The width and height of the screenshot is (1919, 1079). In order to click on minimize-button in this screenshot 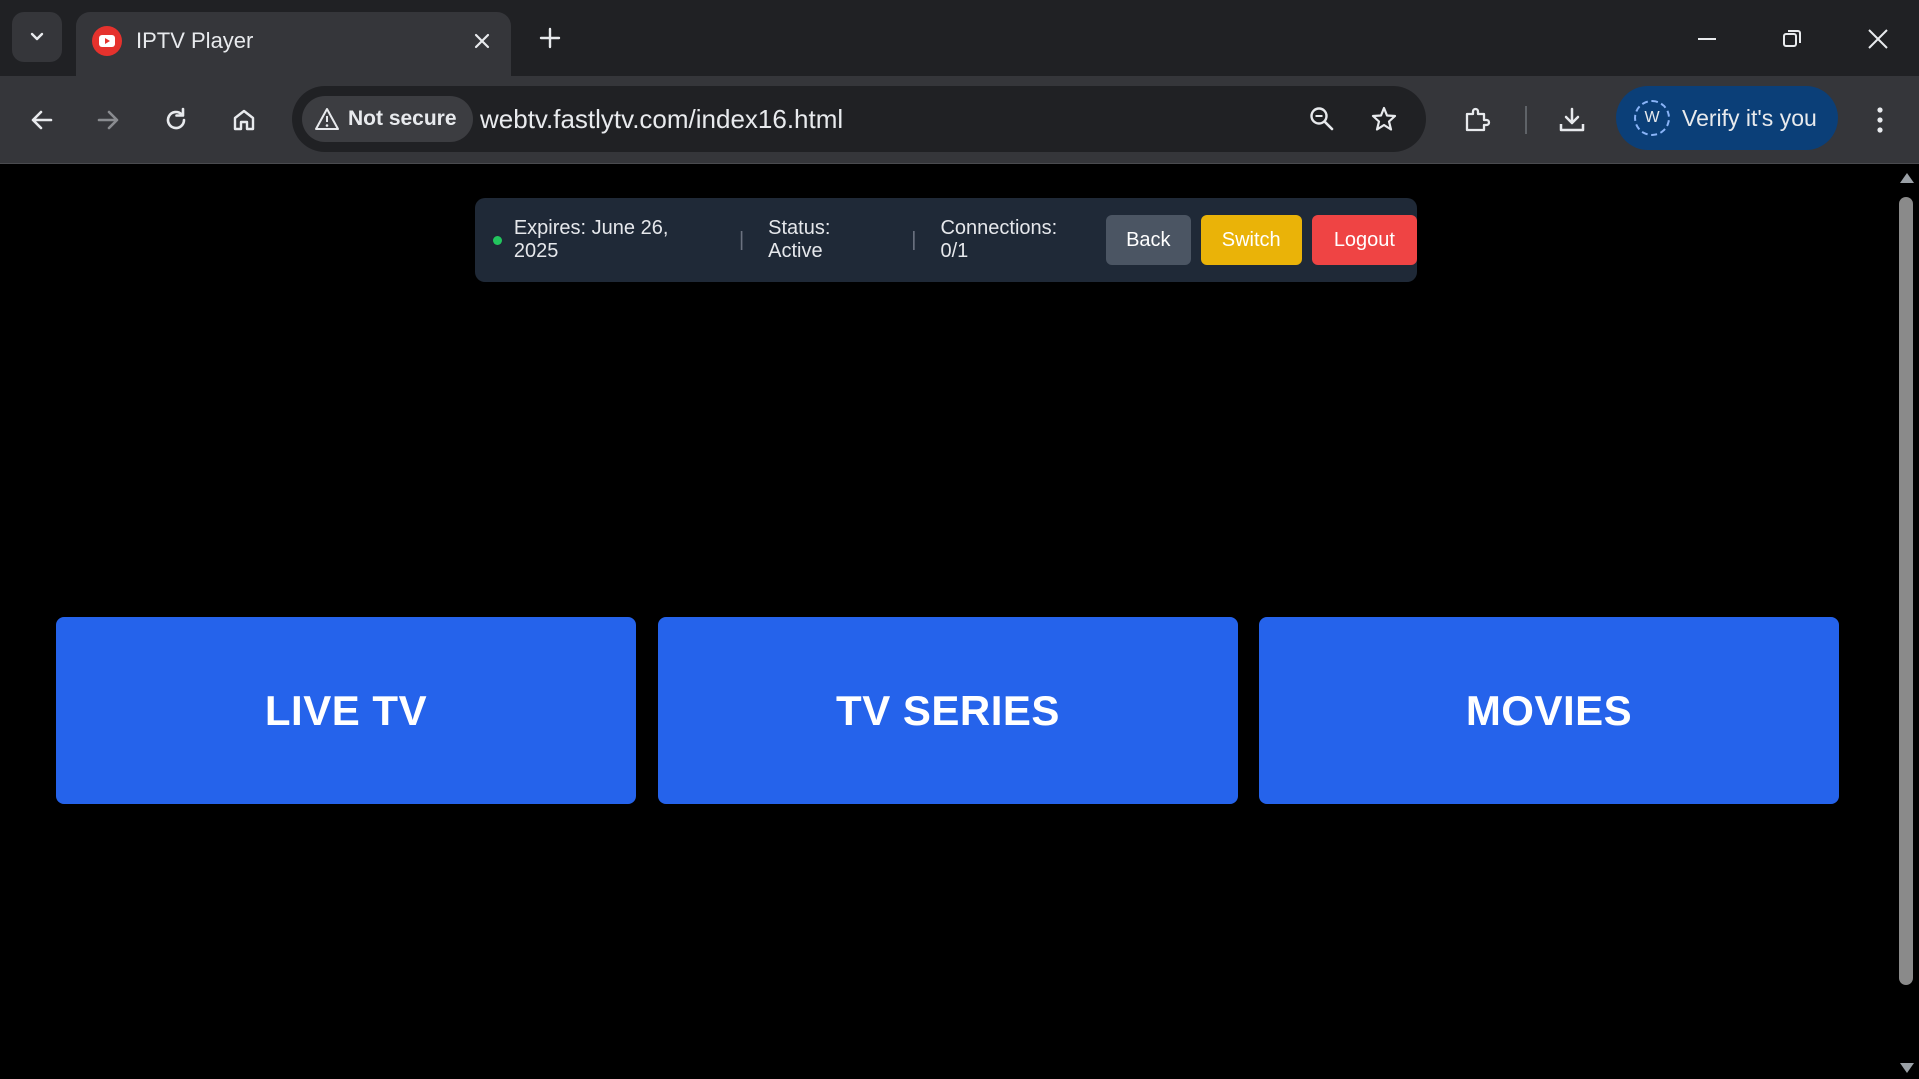, I will do `click(1707, 39)`.